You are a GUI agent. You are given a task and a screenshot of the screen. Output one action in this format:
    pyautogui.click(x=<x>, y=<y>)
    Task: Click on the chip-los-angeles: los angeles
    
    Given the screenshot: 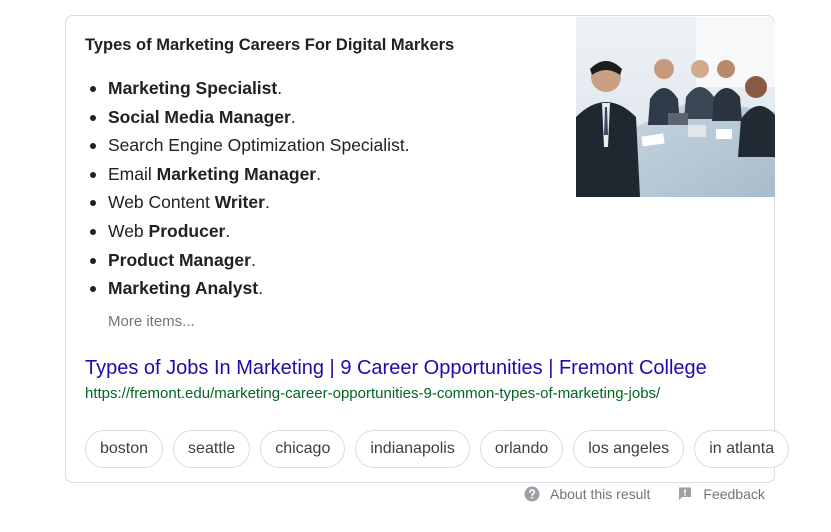 What is the action you would take?
    pyautogui.click(x=629, y=449)
    